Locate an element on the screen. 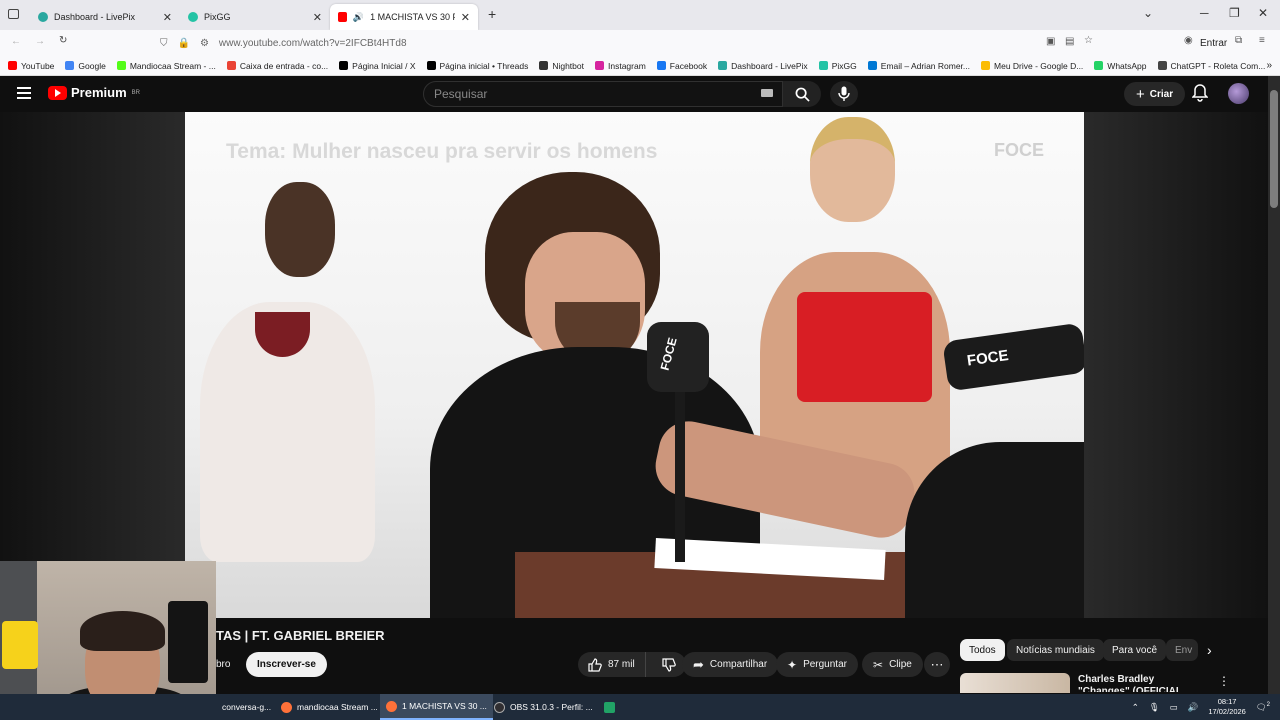  scissors-icon: ✂ is located at coordinates (878, 664).